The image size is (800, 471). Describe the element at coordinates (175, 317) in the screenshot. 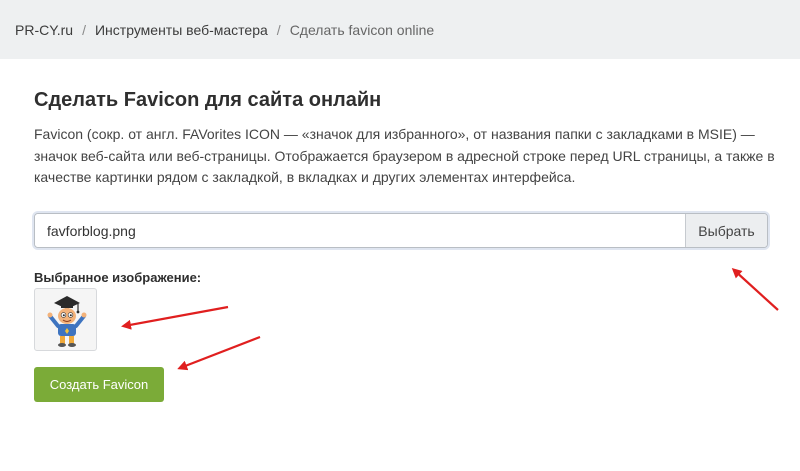

I see `arrow-to-selected-image` at that location.